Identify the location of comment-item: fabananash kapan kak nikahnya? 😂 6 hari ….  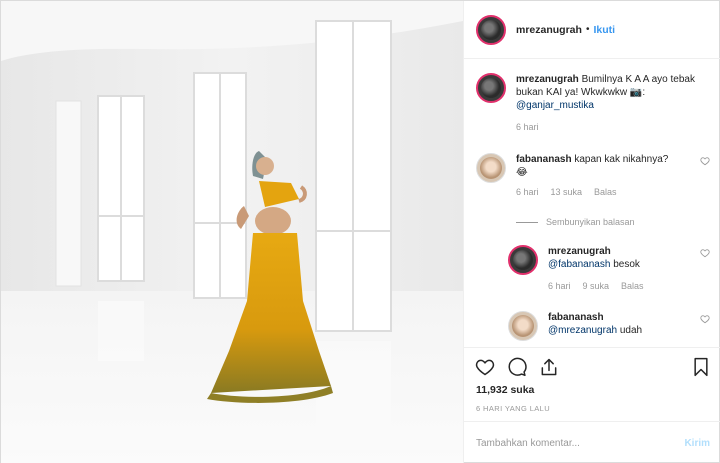
(595, 175).